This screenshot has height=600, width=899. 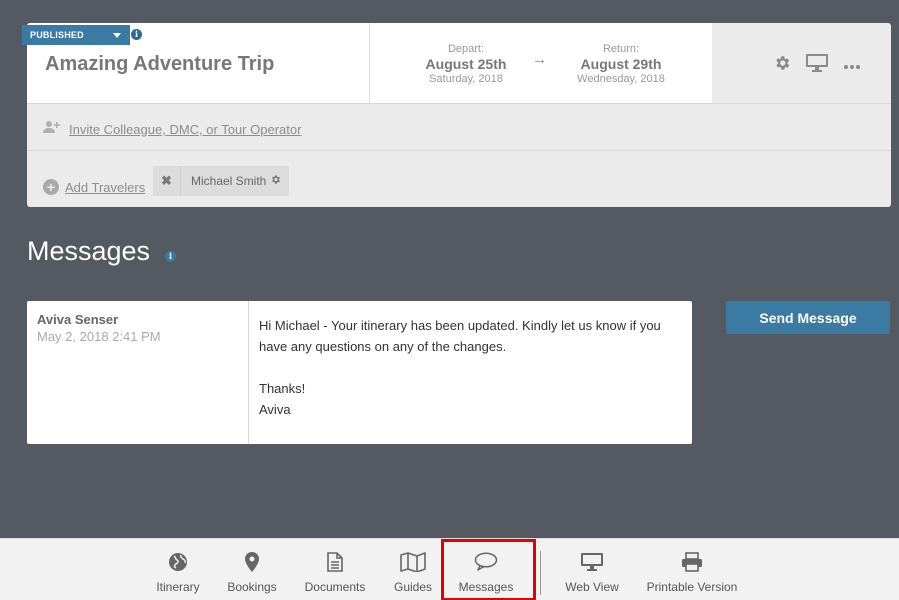 I want to click on chevron-down-icon, so click(x=117, y=35).